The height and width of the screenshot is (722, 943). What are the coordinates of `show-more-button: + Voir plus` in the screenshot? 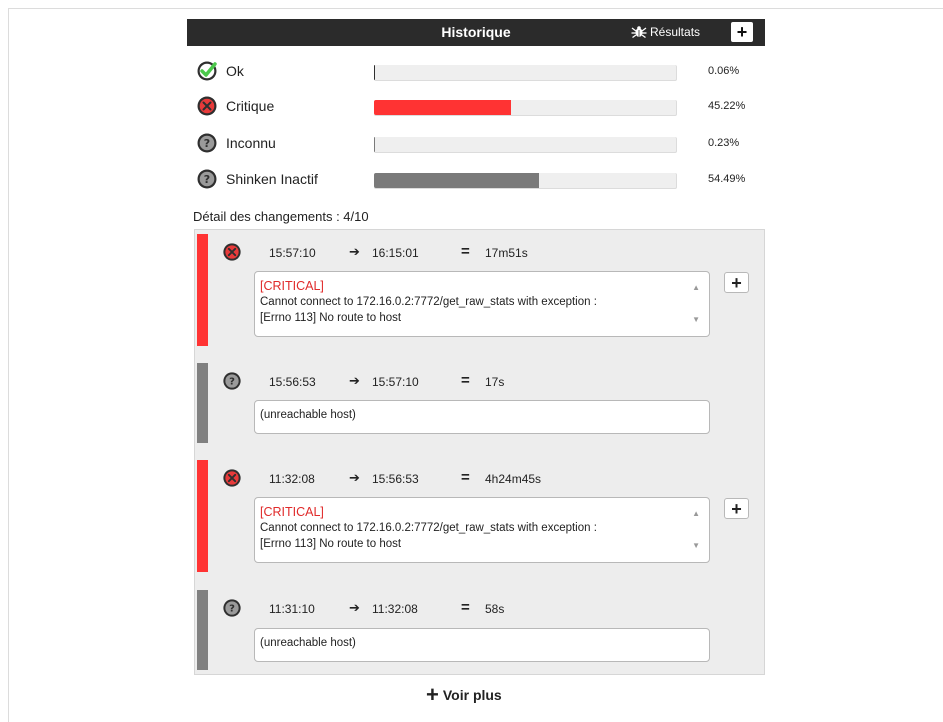 It's located at (464, 694).